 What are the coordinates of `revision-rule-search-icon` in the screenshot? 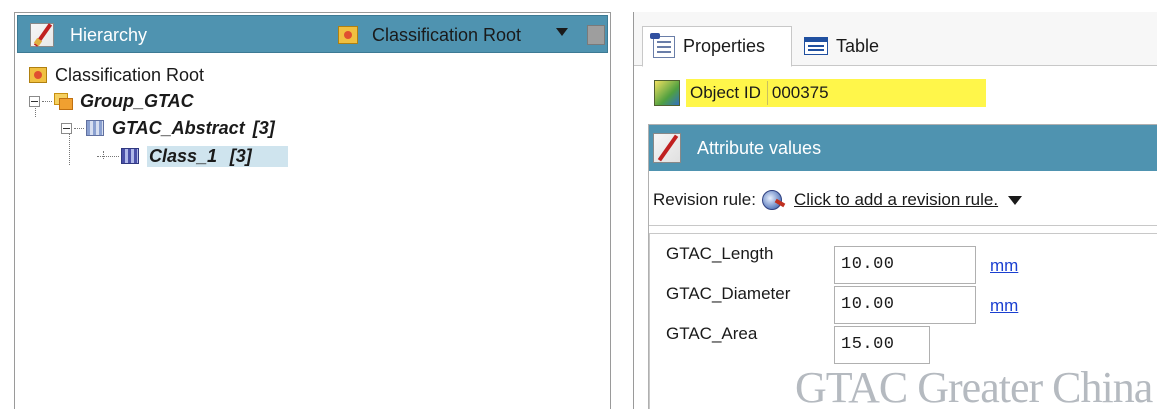 It's located at (772, 200).